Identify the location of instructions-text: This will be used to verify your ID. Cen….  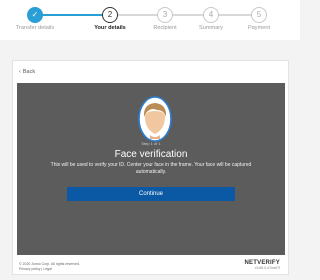
(151, 168).